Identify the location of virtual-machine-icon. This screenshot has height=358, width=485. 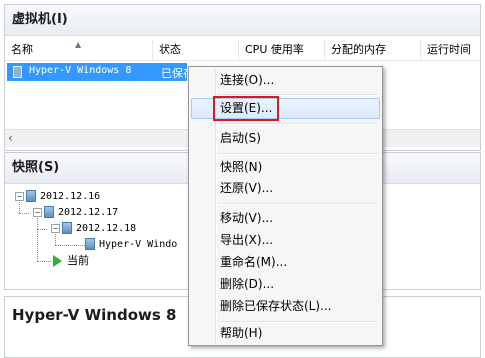
(17, 72).